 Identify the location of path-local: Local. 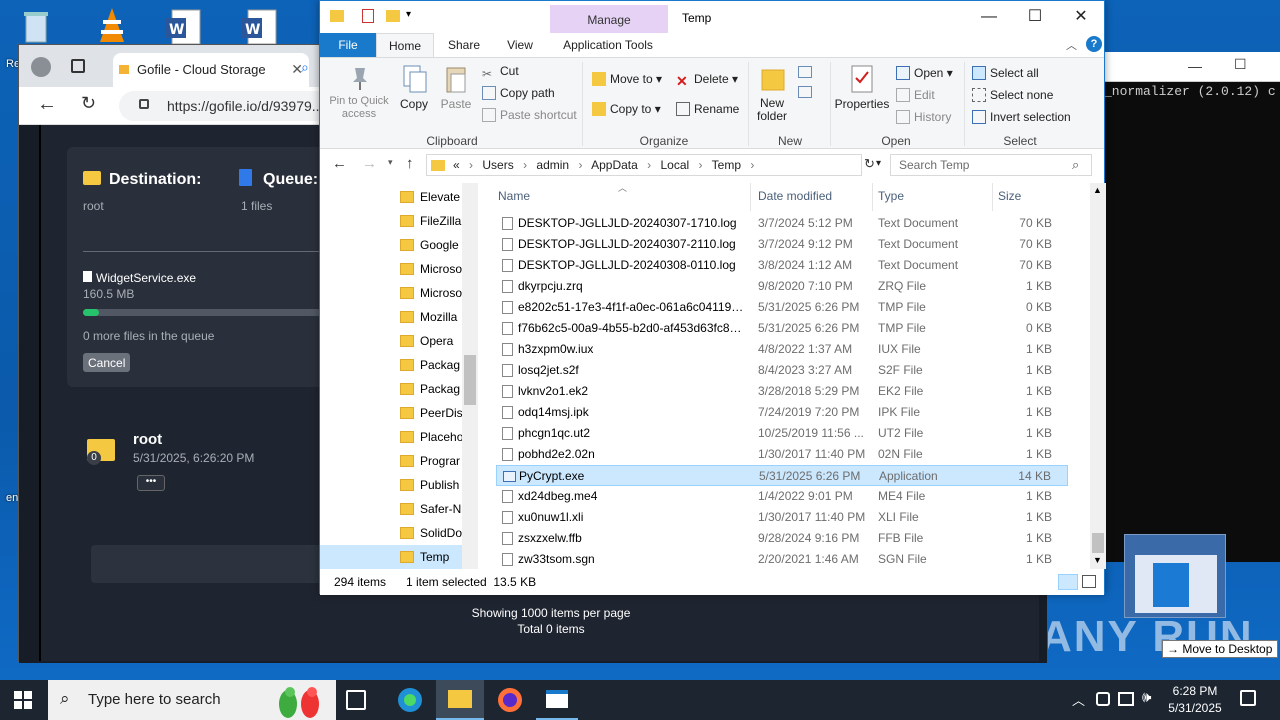
(675, 165).